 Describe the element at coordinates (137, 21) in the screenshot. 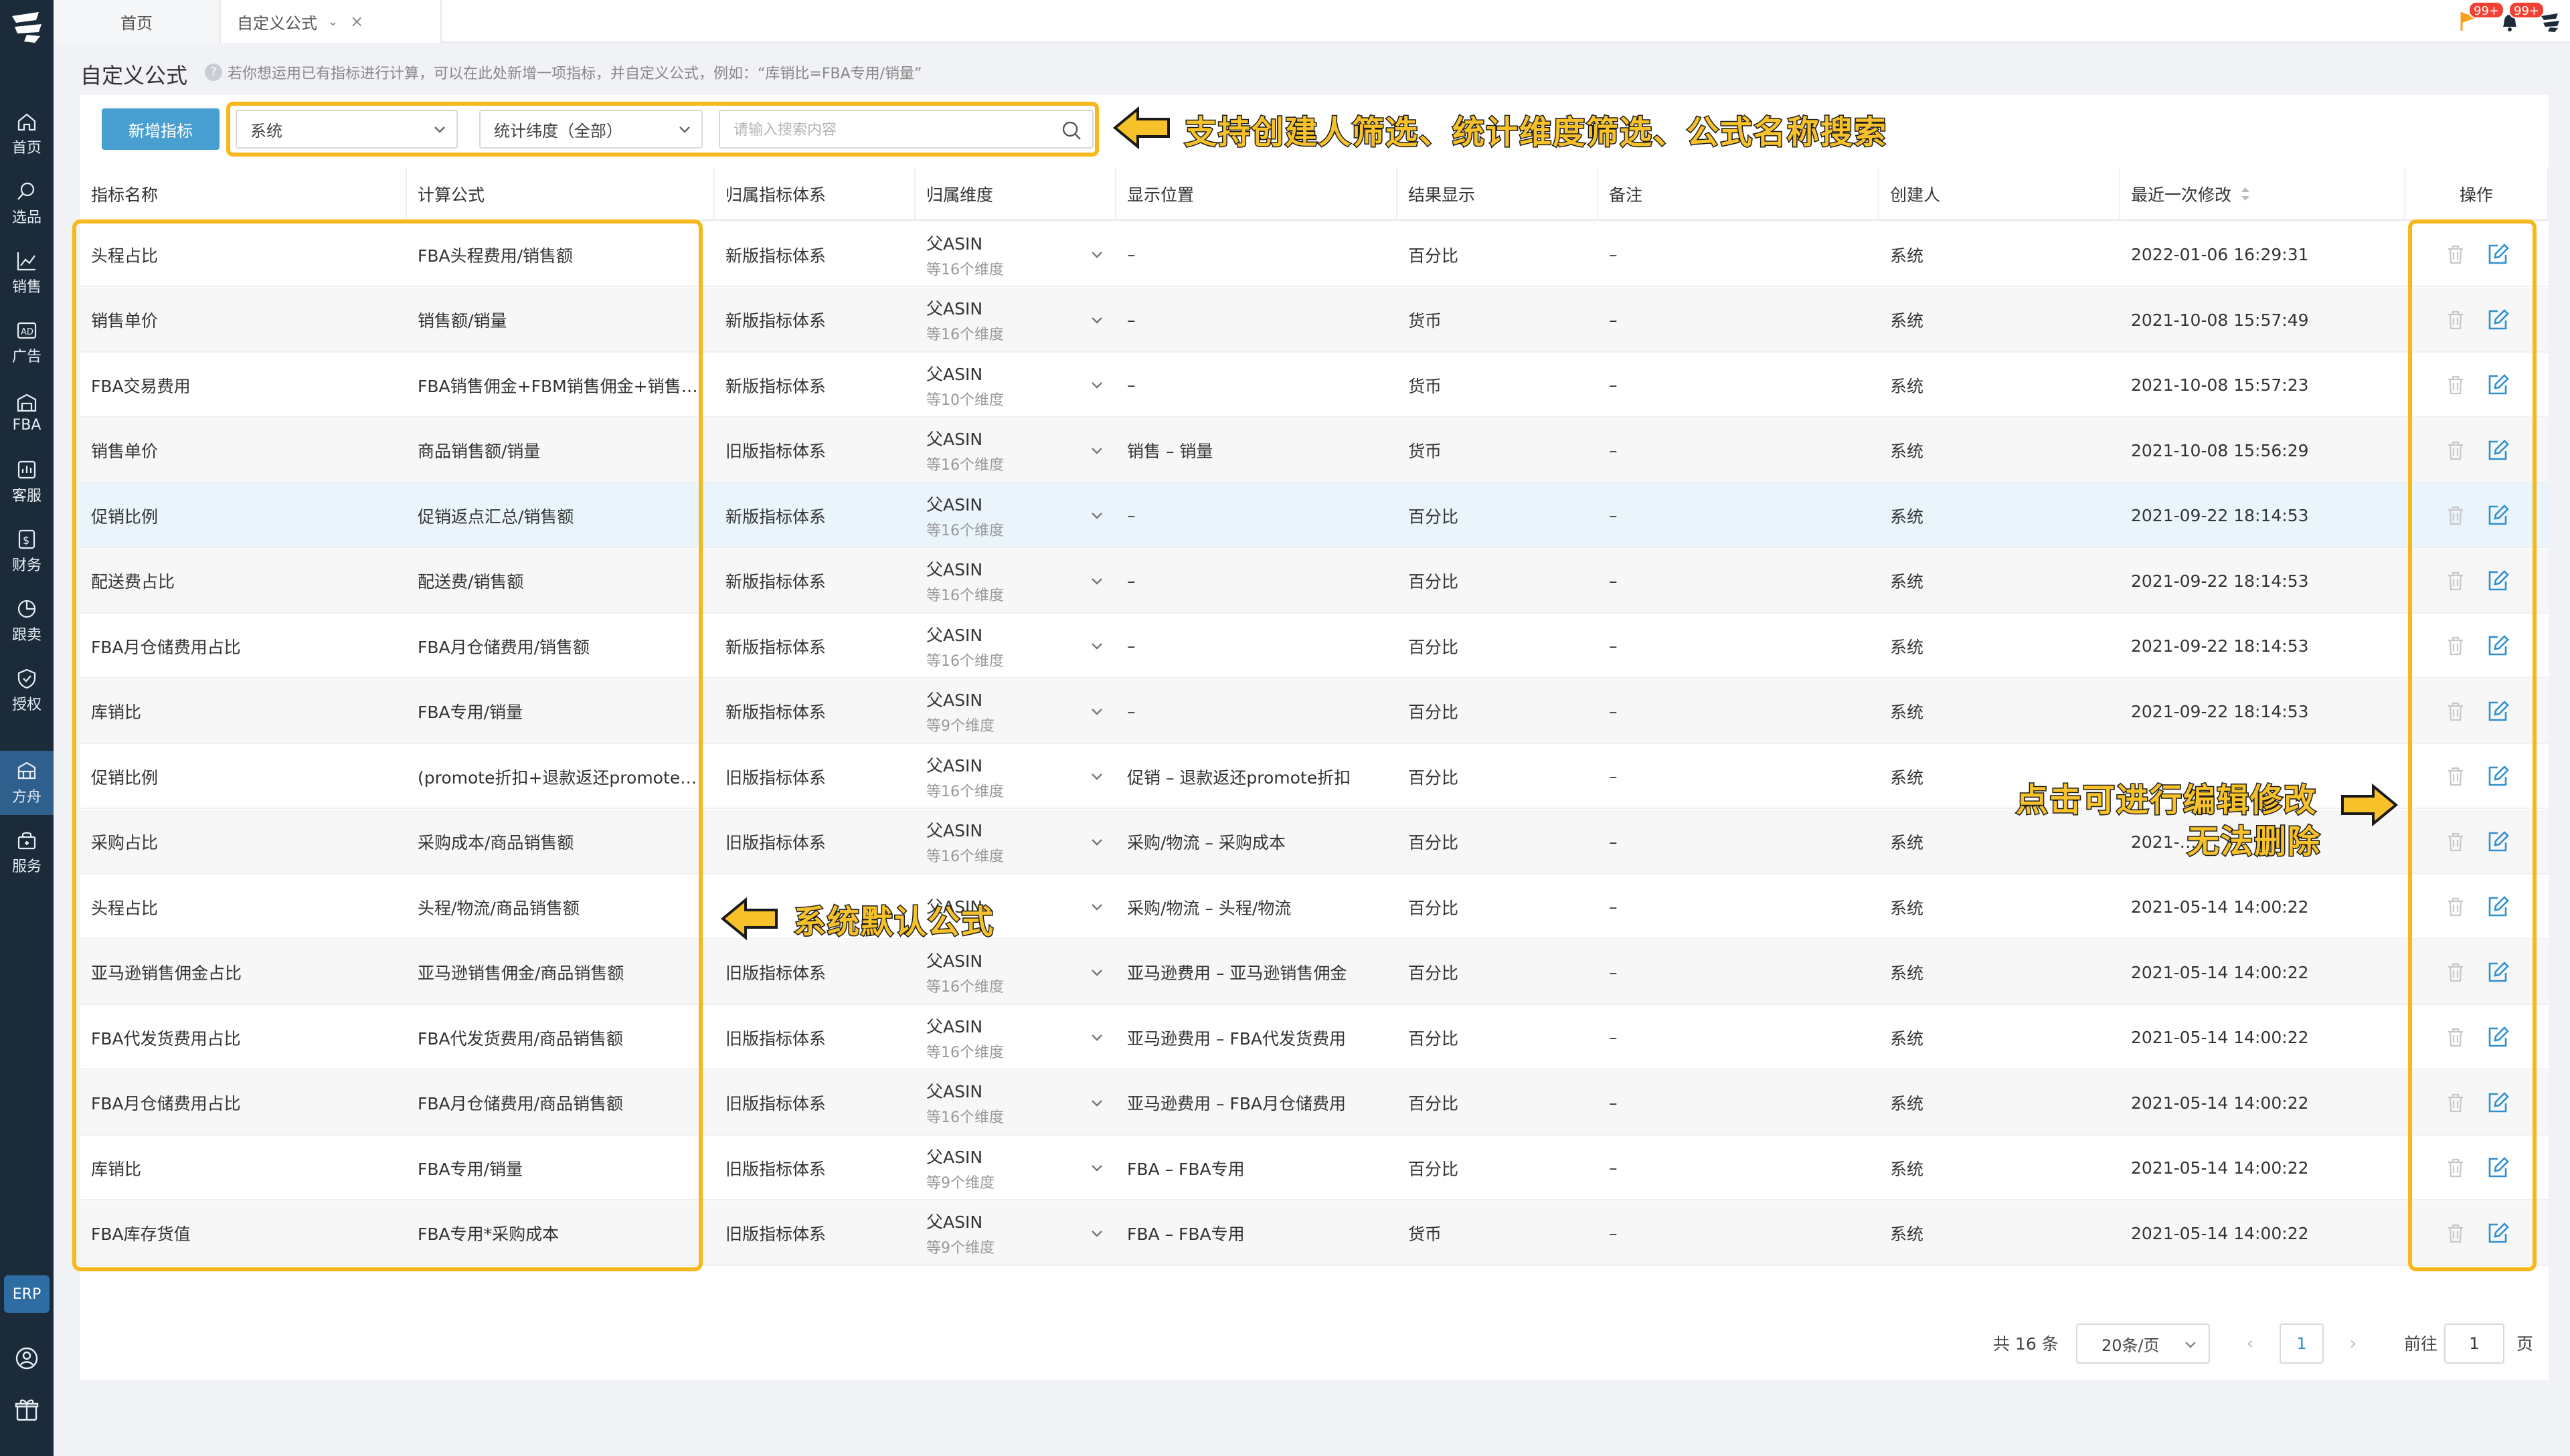

I see `tab-home: 首页` at that location.